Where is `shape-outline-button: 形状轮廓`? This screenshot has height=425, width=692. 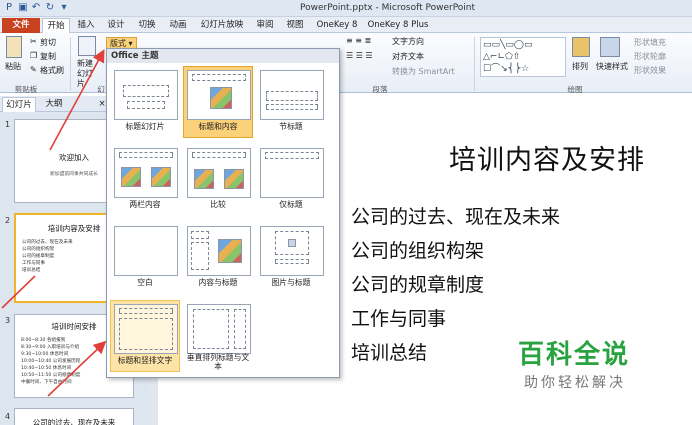
shape-outline-button: 形状轮廓 is located at coordinates (650, 56).